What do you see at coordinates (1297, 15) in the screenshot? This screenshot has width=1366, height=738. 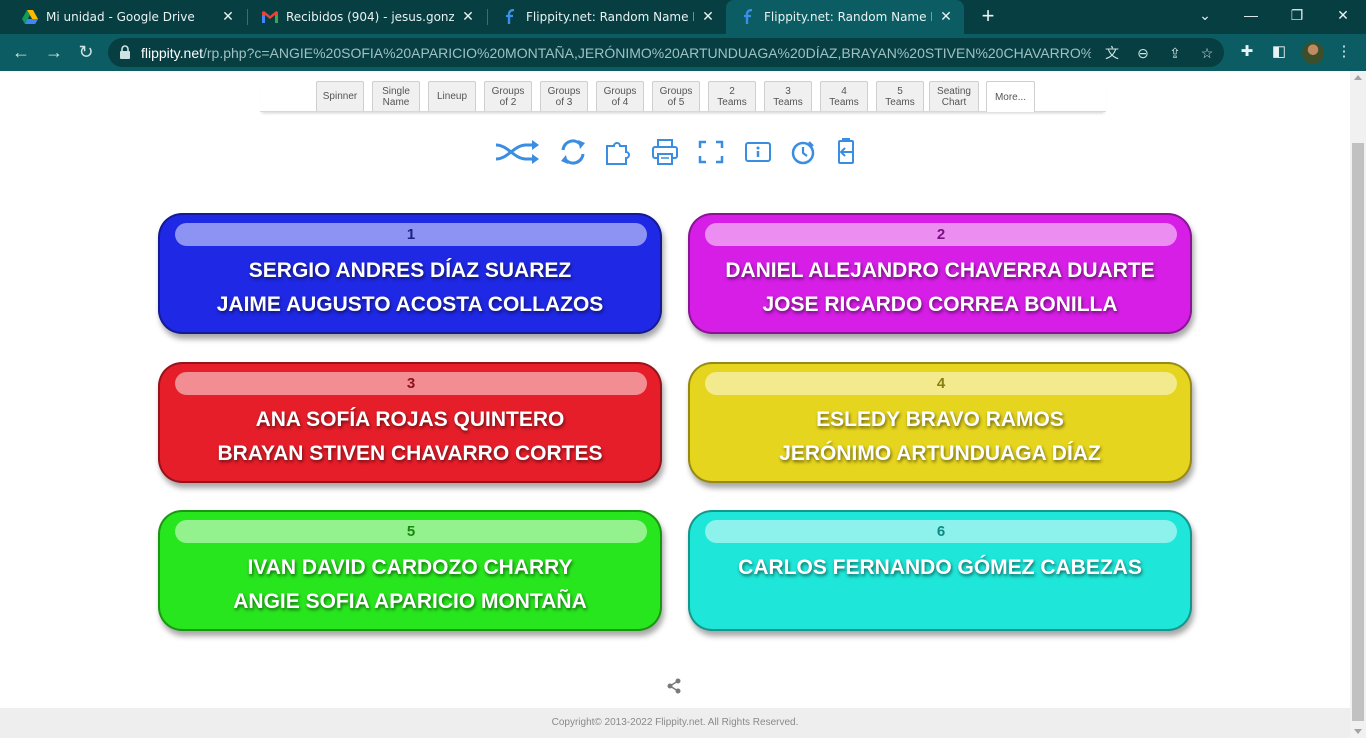 I see `maximize-button: ❐` at bounding box center [1297, 15].